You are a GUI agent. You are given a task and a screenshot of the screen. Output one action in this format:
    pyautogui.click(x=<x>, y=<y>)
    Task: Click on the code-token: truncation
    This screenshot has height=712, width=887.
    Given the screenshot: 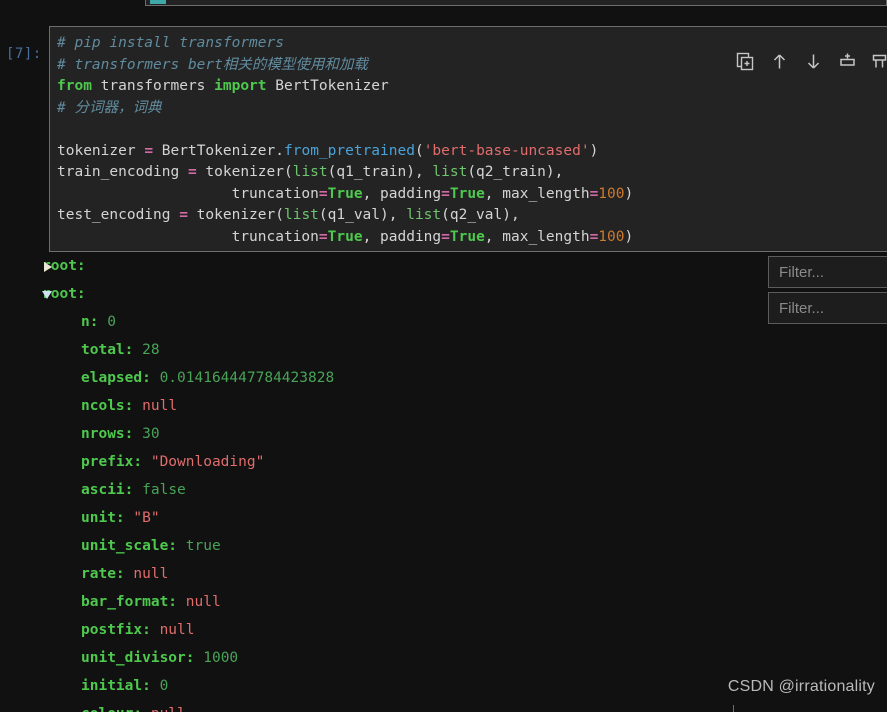 What is the action you would take?
    pyautogui.click(x=188, y=236)
    